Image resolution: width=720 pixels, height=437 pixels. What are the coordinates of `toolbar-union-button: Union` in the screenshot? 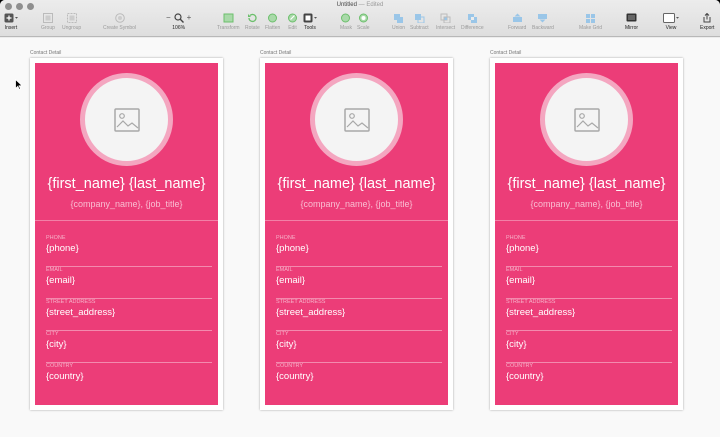 It's located at (398, 21).